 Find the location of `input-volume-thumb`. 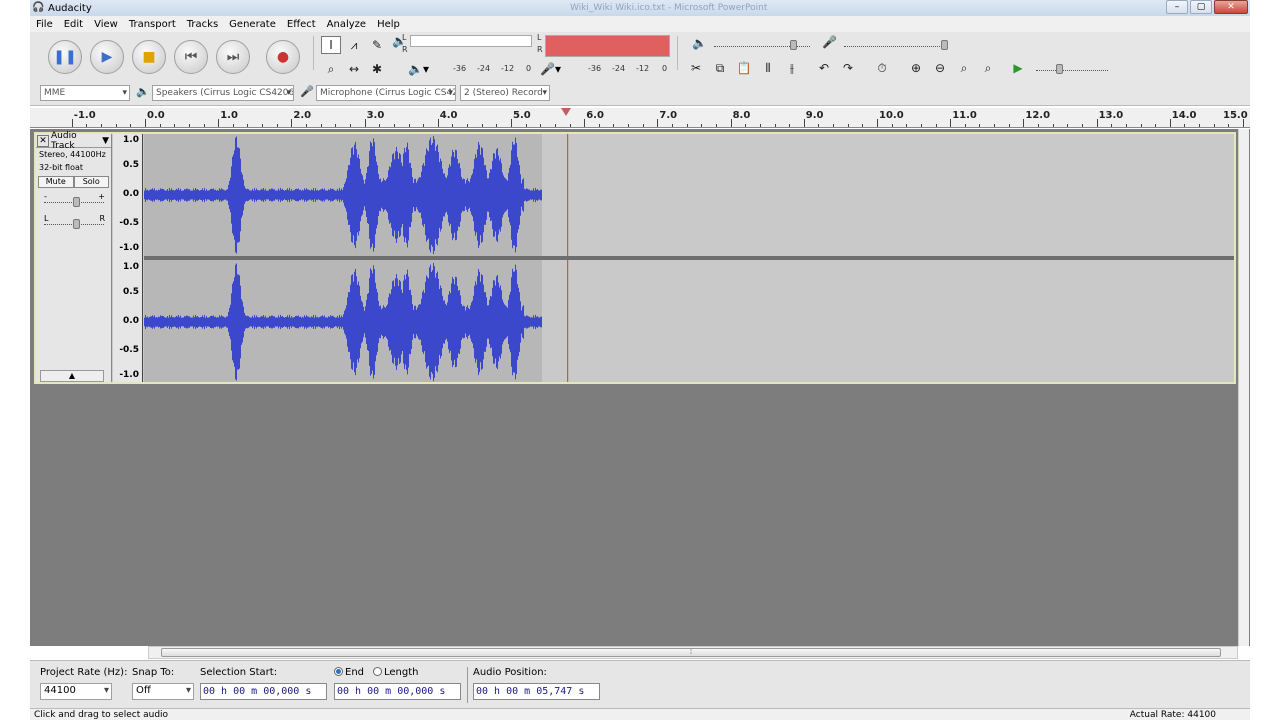

input-volume-thumb is located at coordinates (944, 45).